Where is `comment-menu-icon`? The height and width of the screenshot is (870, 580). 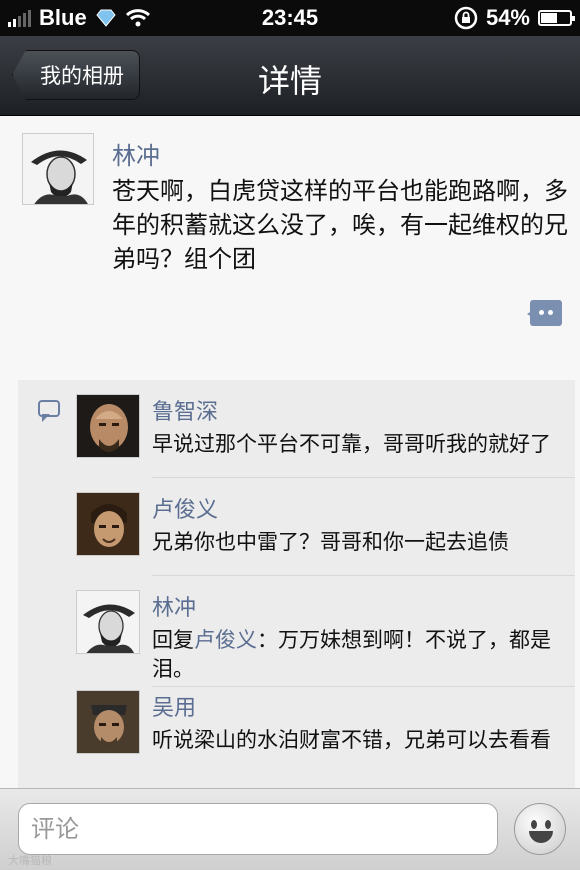
comment-menu-icon is located at coordinates (544, 313).